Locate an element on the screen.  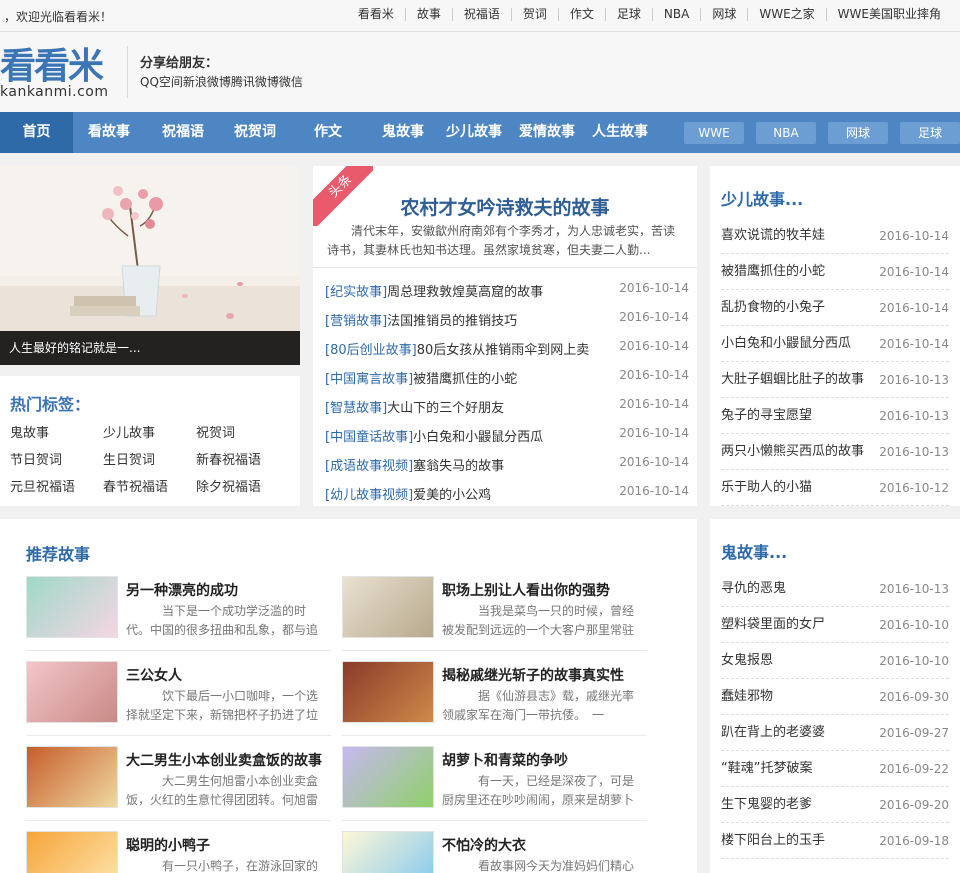
news-title: 小白兔和小鼹鼠分西瓜 is located at coordinates (478, 437).